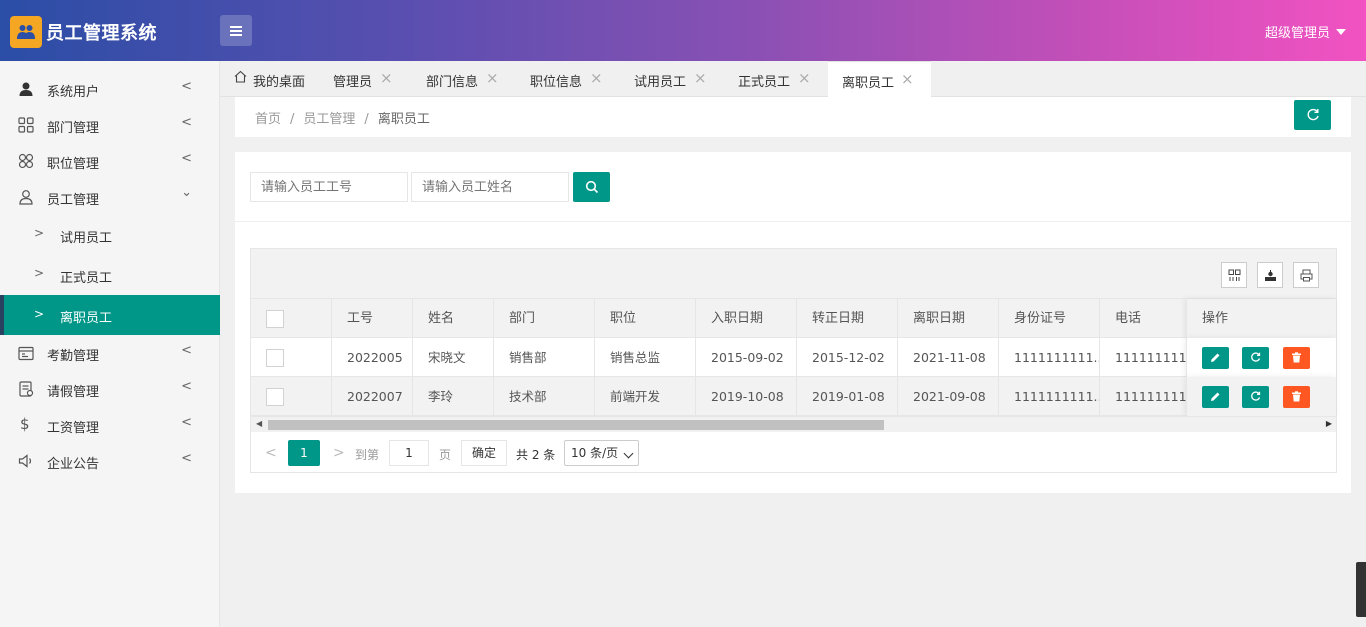 This screenshot has width=1366, height=627. What do you see at coordinates (110, 161) in the screenshot?
I see `sidebar-item-positions: 职位管理 <` at bounding box center [110, 161].